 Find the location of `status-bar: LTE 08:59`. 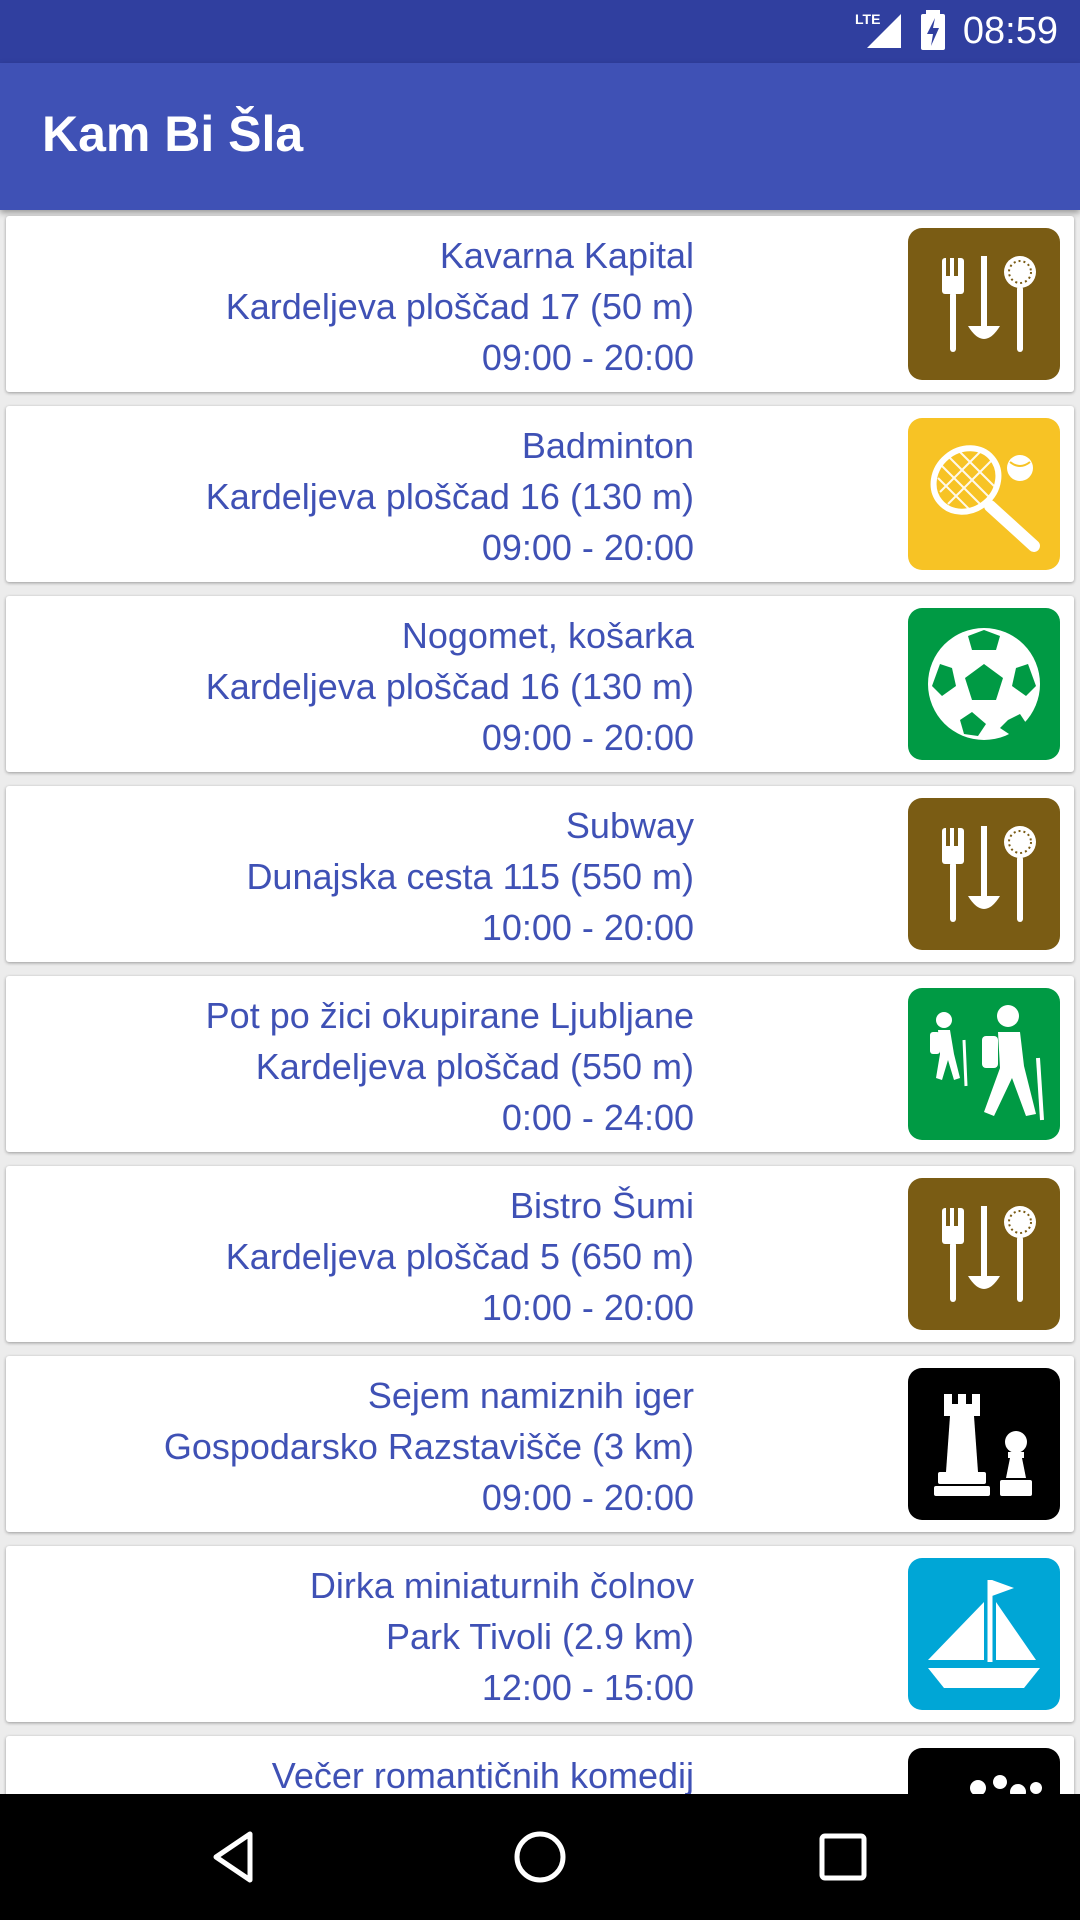

status-bar: LTE 08:59 is located at coordinates (540, 31).